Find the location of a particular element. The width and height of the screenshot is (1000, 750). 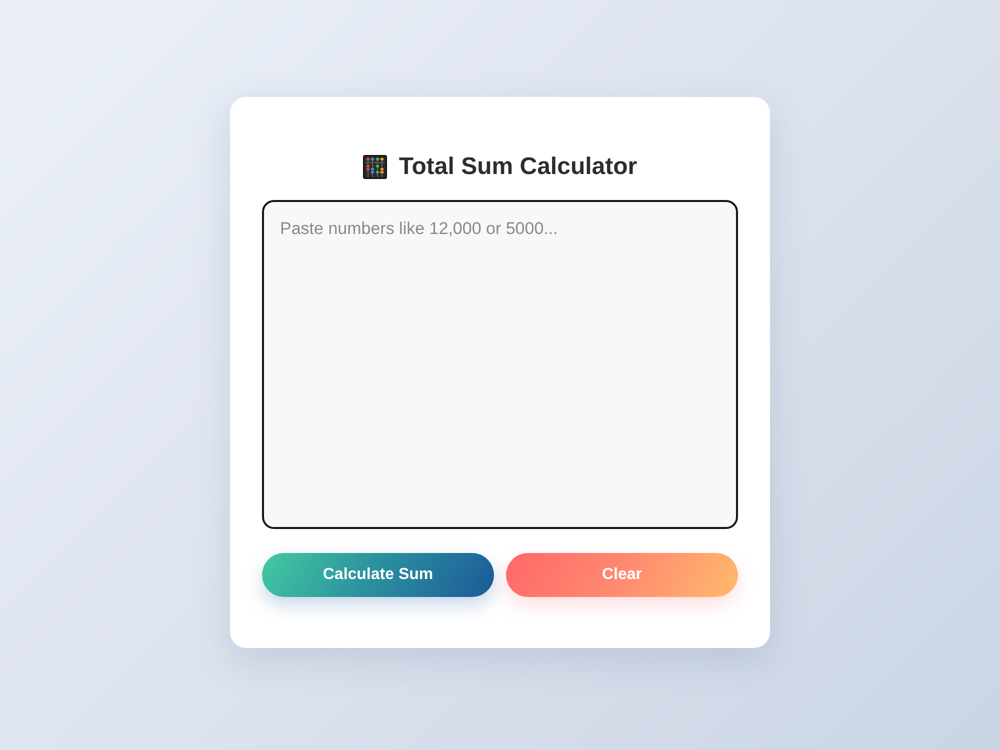

calculate-sum-button: Calculate Sum is located at coordinates (378, 575).